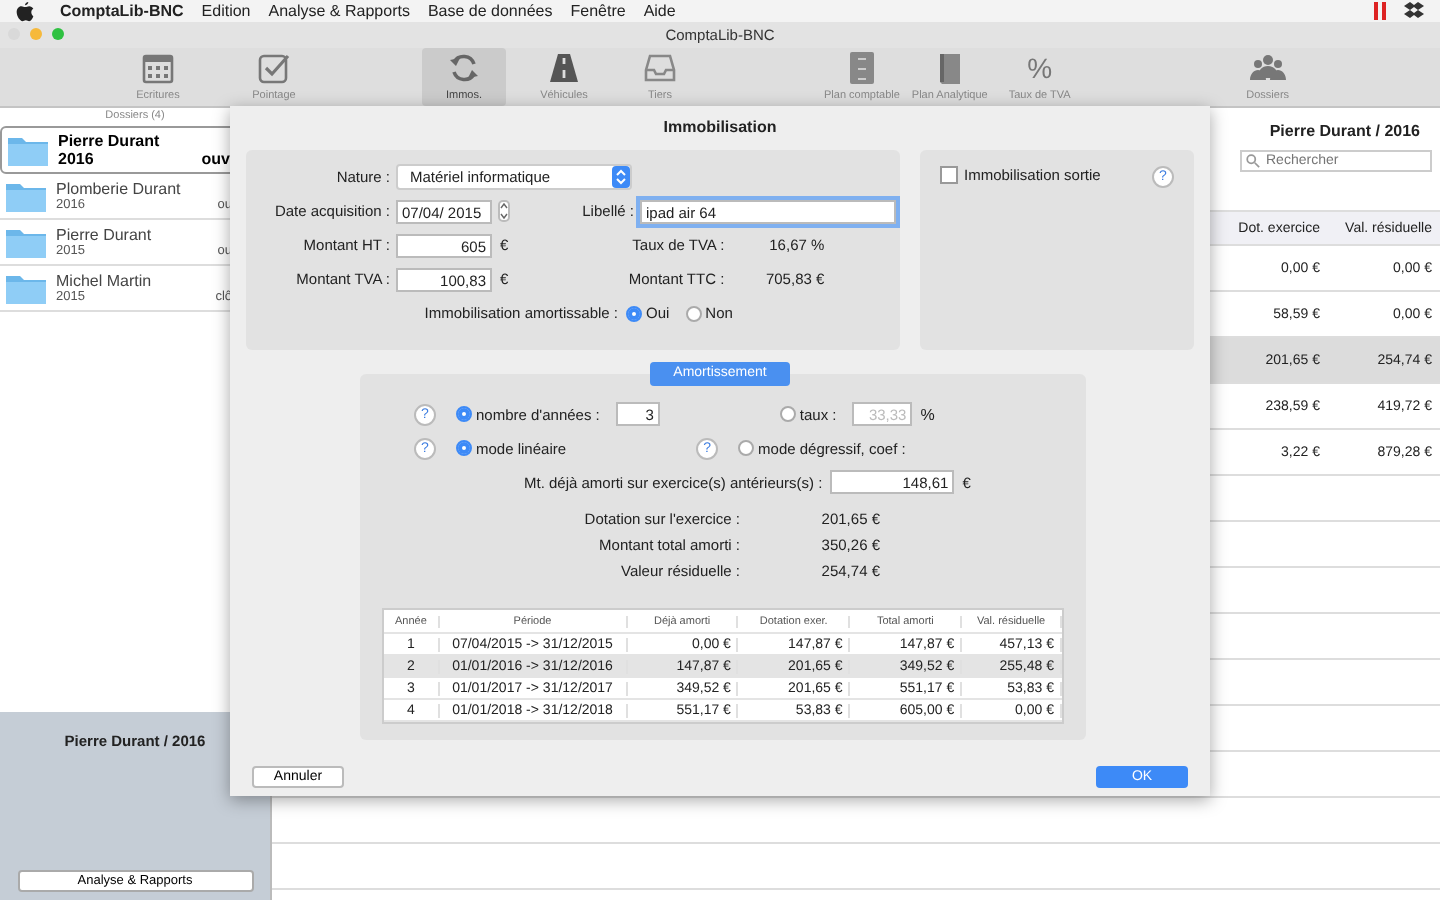  I want to click on box-icon, so click(1414, 11).